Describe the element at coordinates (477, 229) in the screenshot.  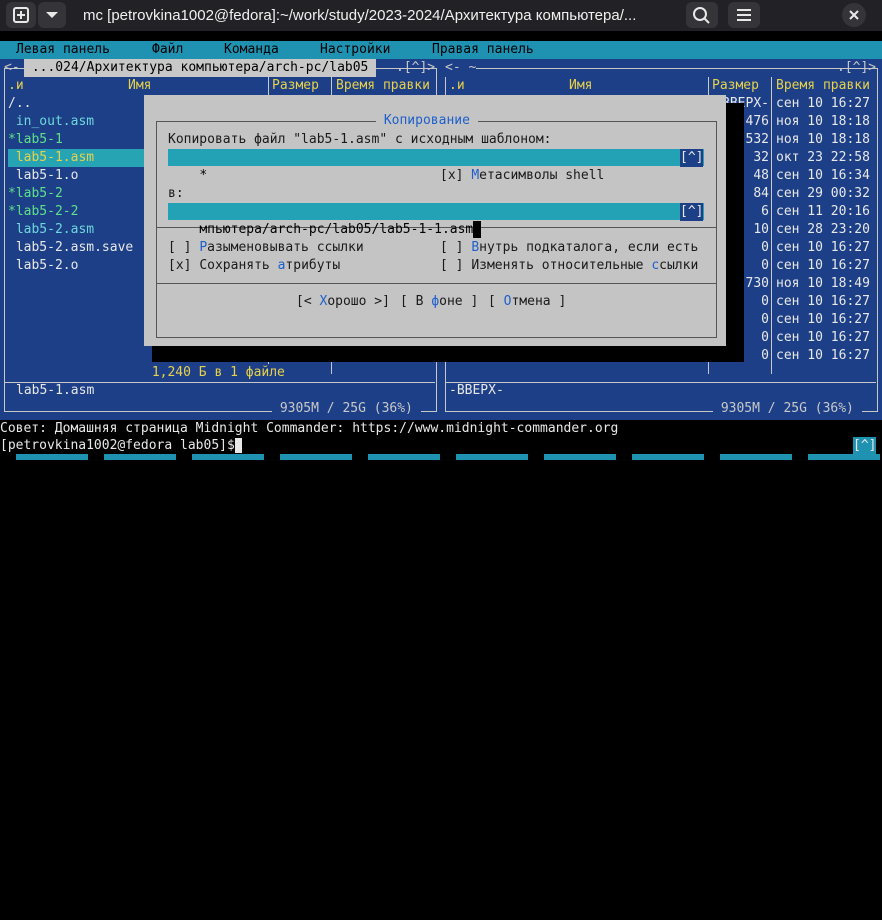
I see `text-cursor` at that location.